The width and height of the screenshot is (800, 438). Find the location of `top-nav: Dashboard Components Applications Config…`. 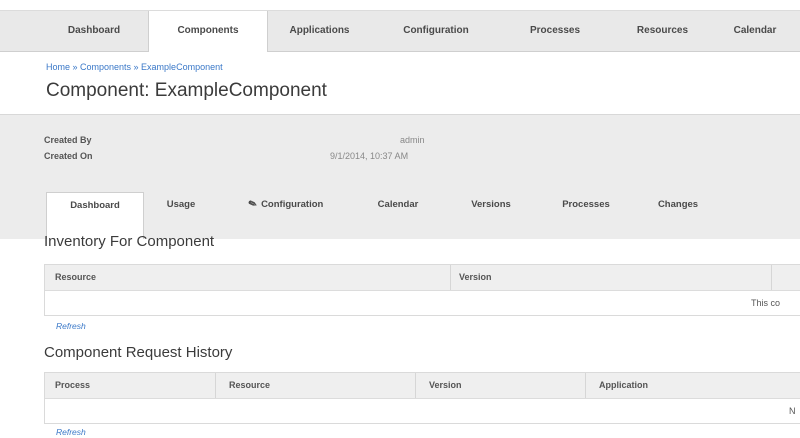

top-nav: Dashboard Components Applications Config… is located at coordinates (400, 31).